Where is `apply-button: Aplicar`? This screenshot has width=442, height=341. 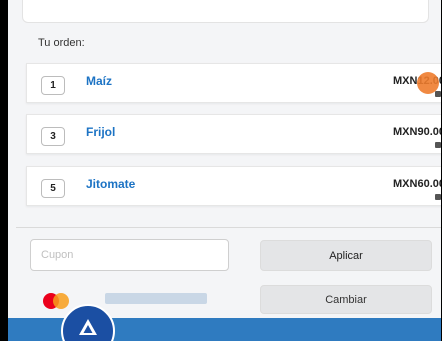
apply-button: Aplicar is located at coordinates (346, 255).